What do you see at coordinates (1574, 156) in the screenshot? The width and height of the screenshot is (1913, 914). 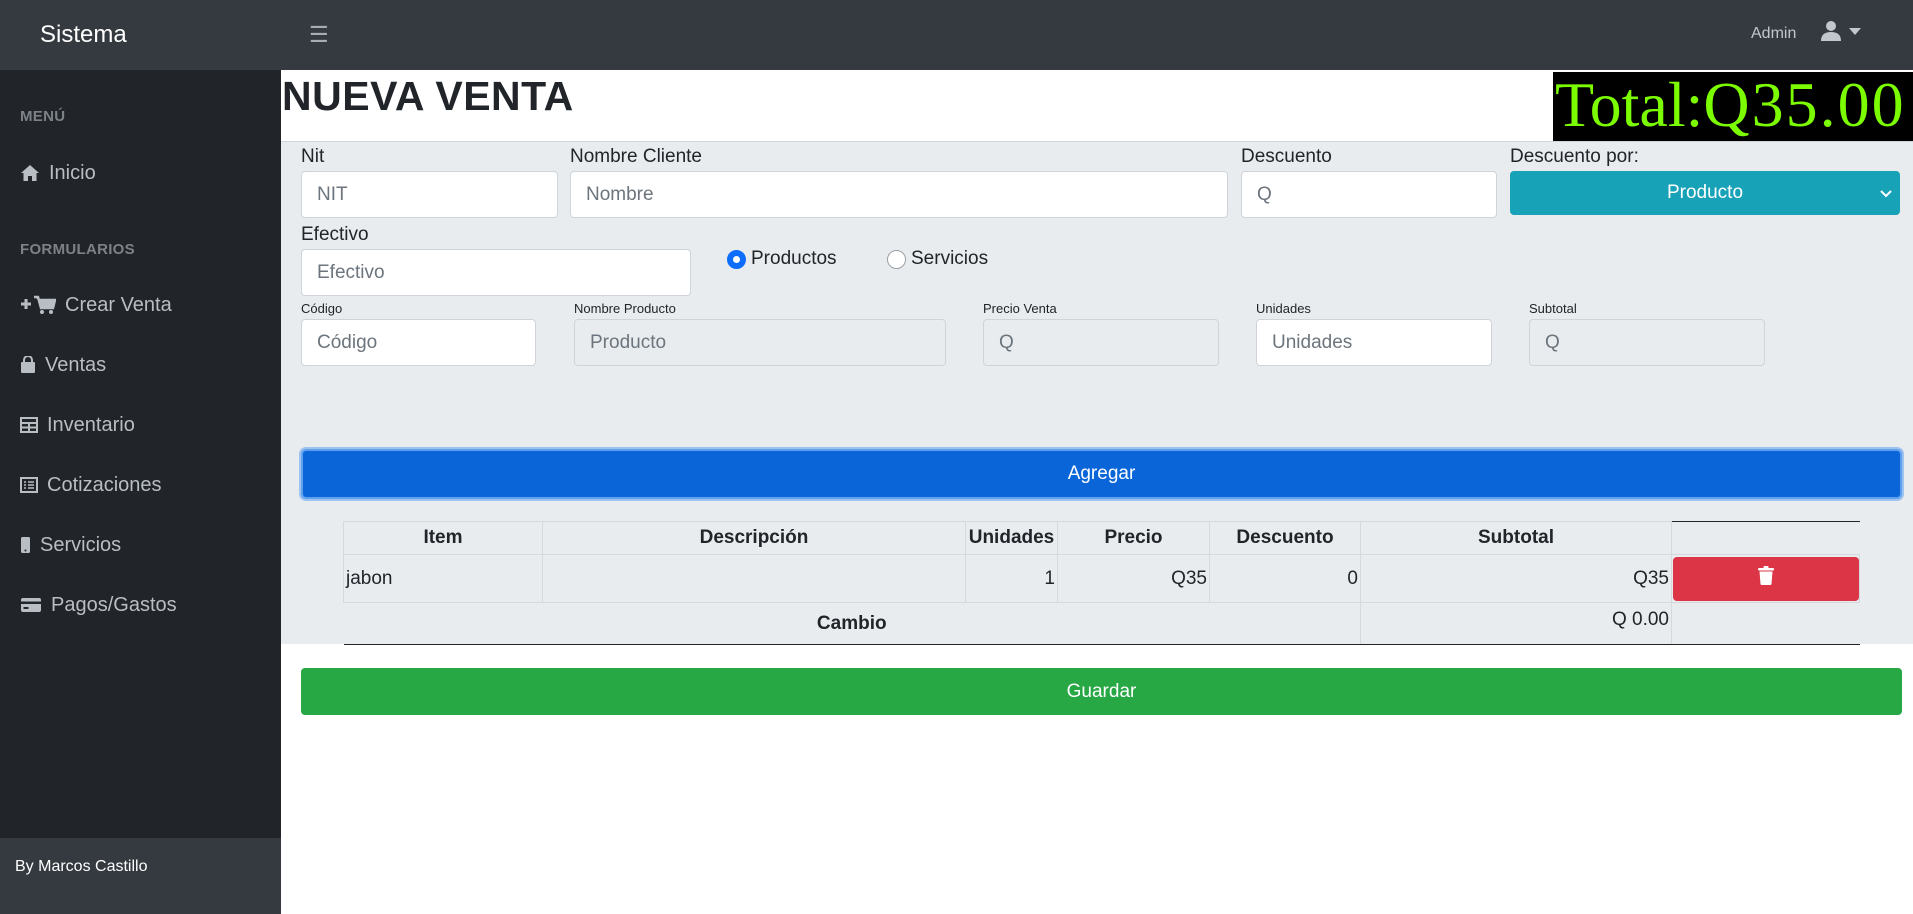 I see `descuento-por-label: Descuento por:` at bounding box center [1574, 156].